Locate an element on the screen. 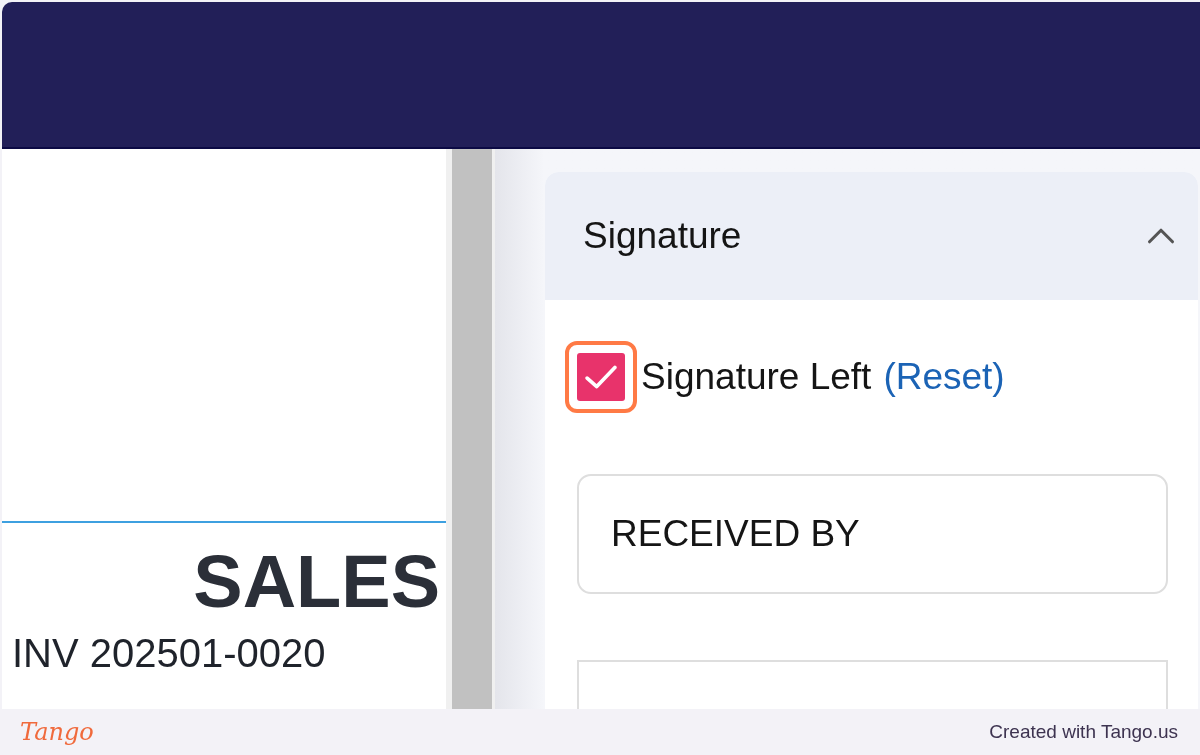  section-header: Signature is located at coordinates (871, 236).